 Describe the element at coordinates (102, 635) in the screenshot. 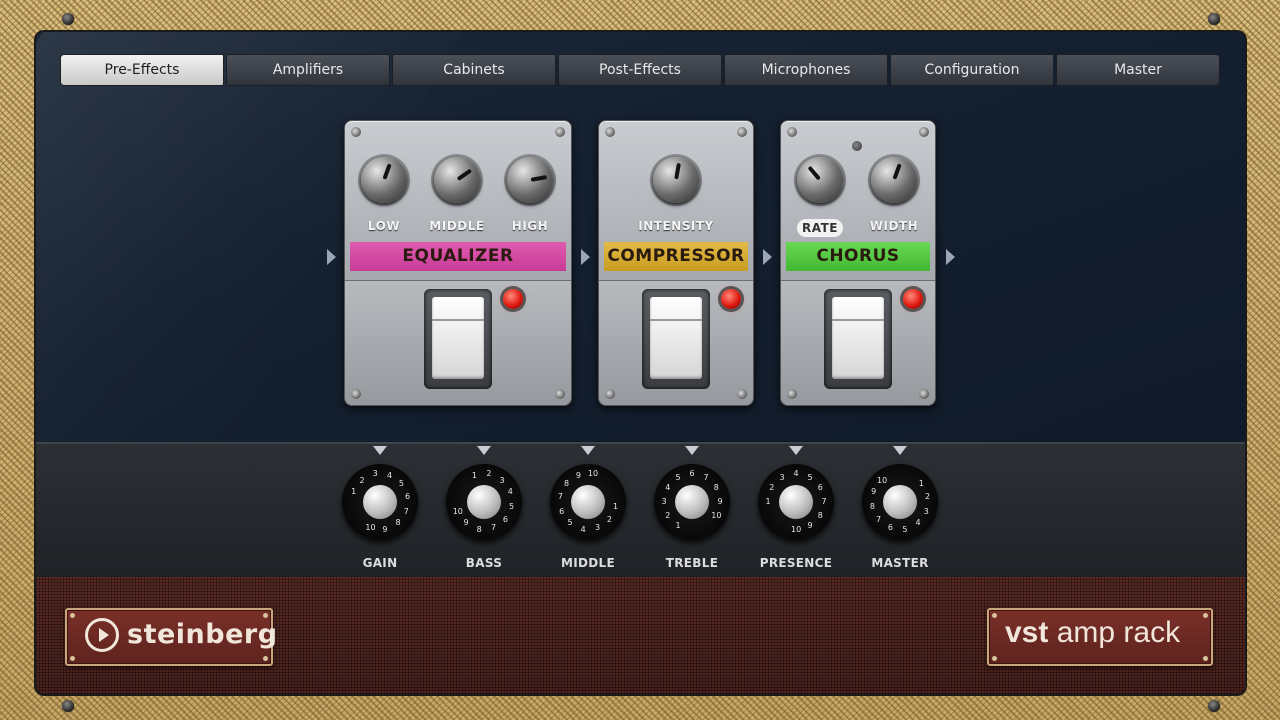

I see `steinberg-play-icon` at that location.